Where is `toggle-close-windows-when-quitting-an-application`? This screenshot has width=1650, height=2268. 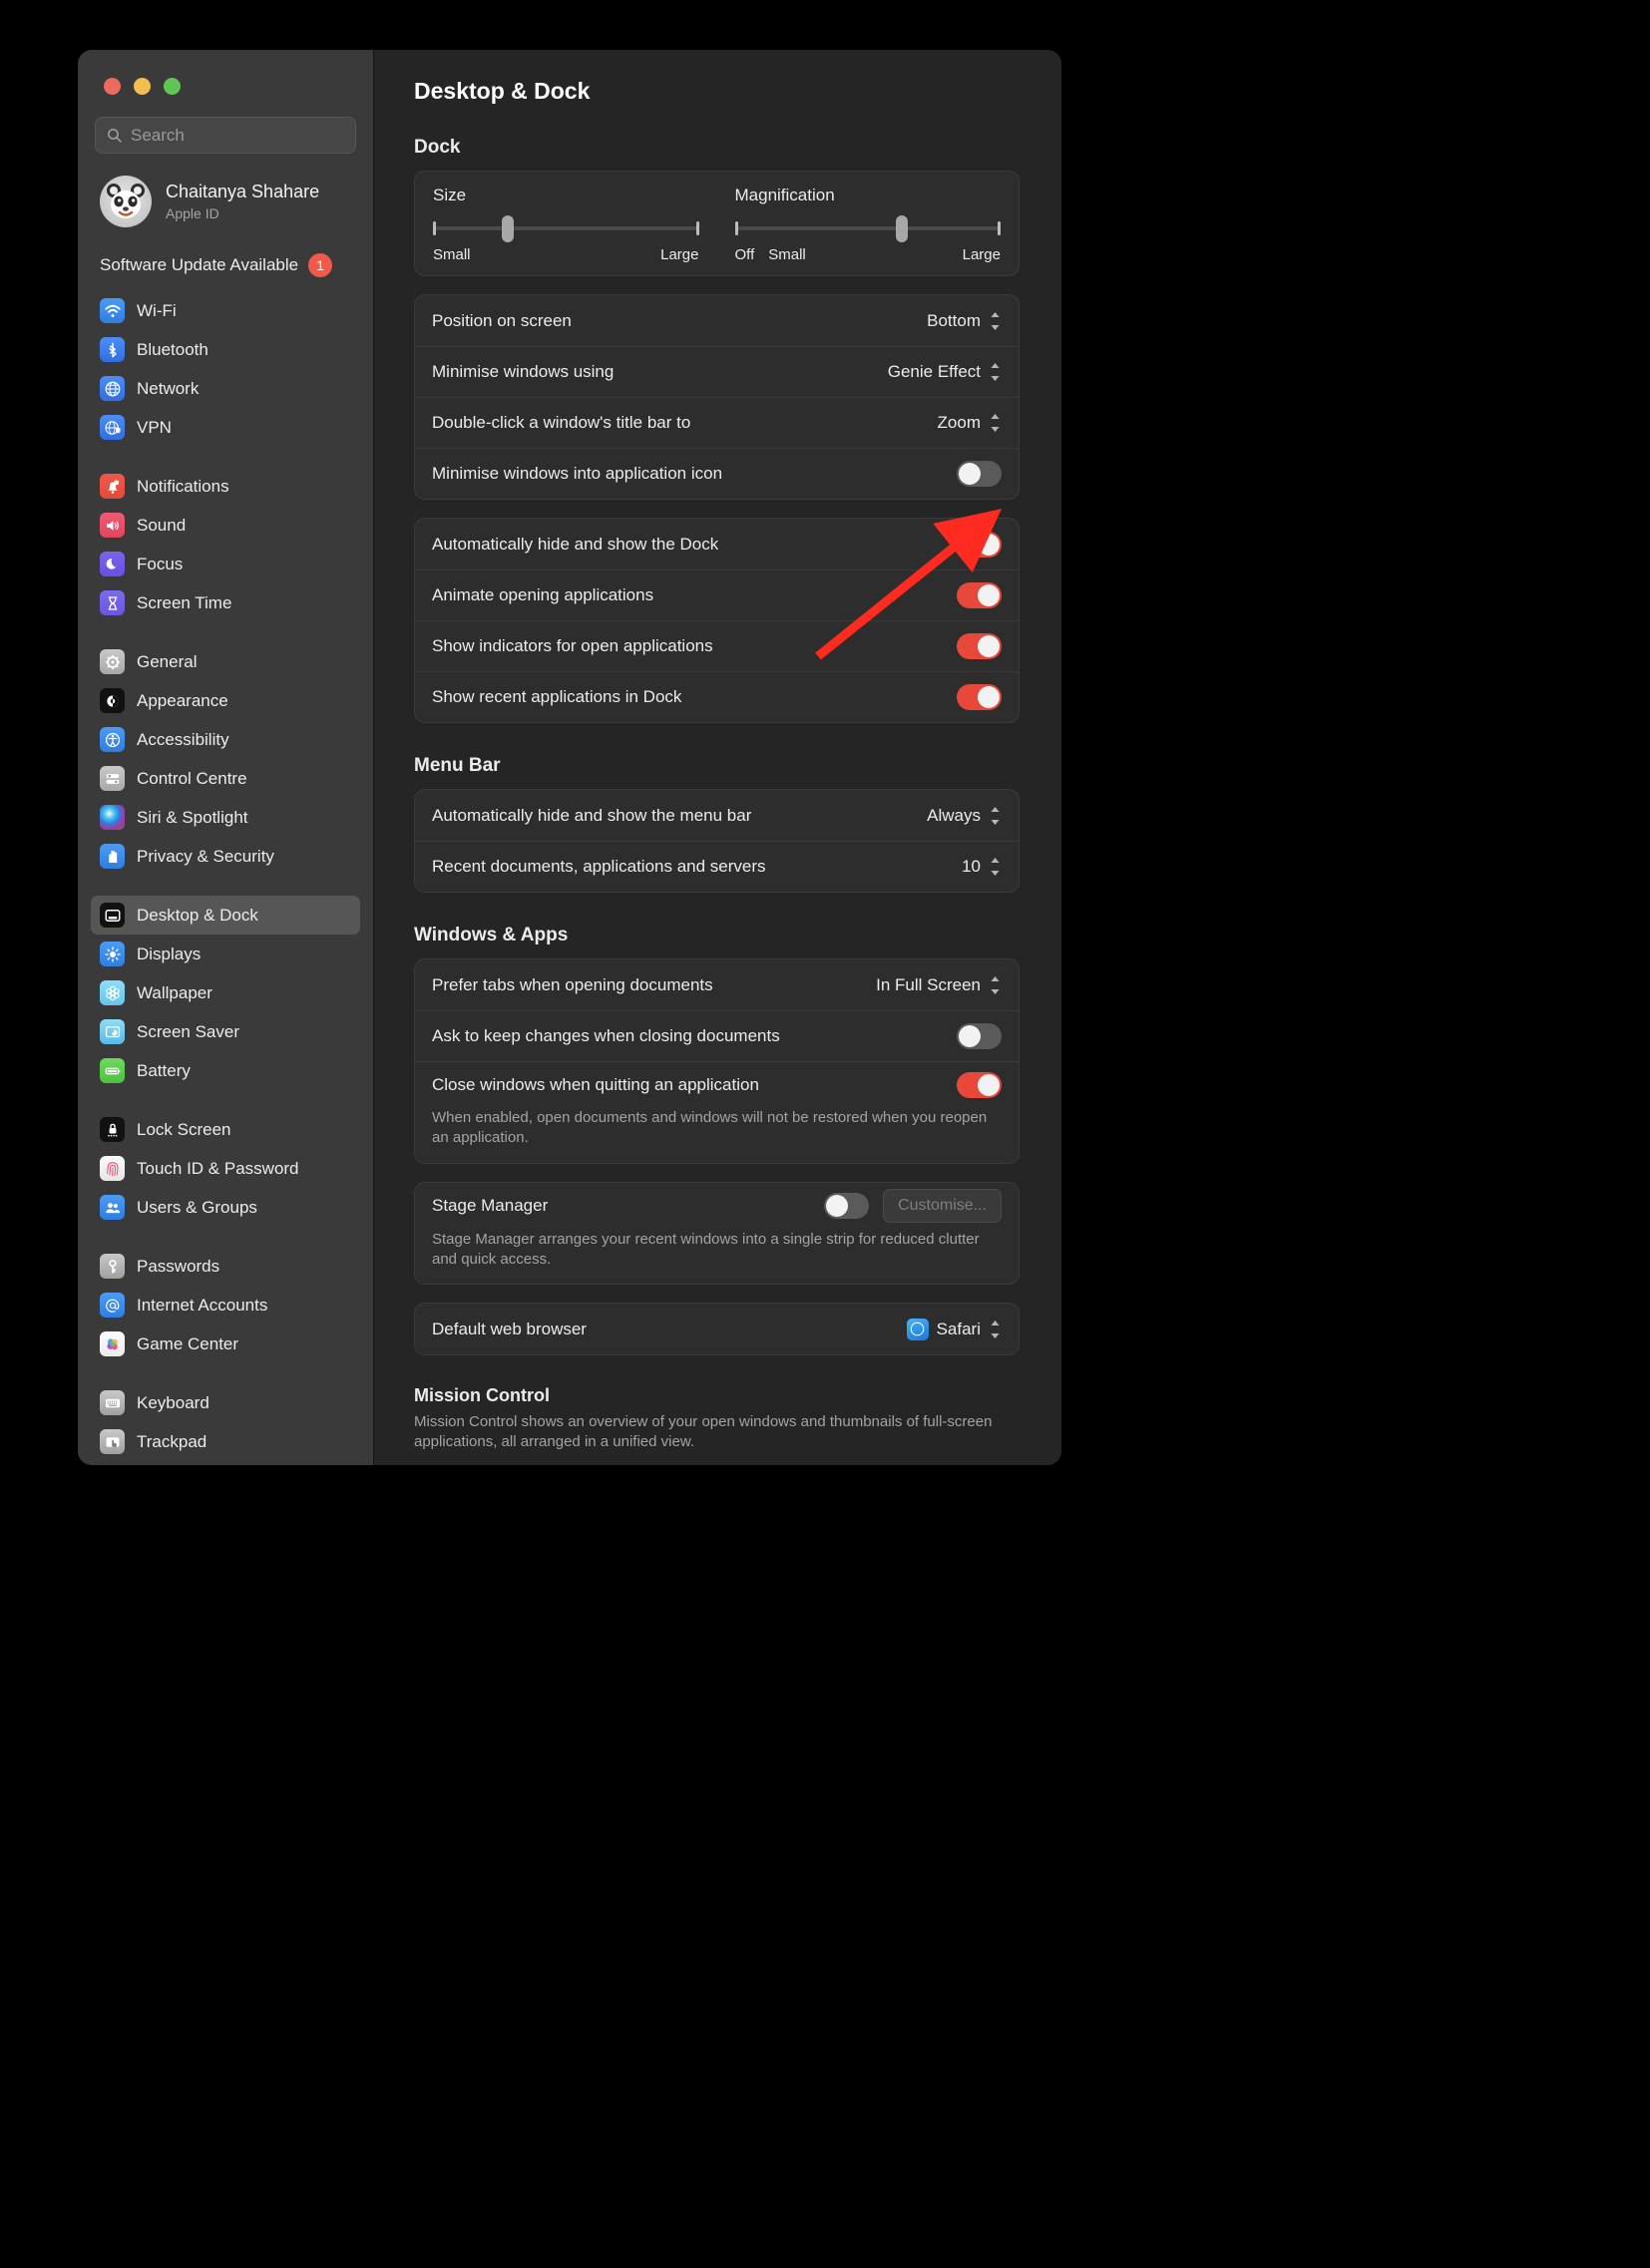
toggle-close-windows-when-quitting-an-application is located at coordinates (979, 1085).